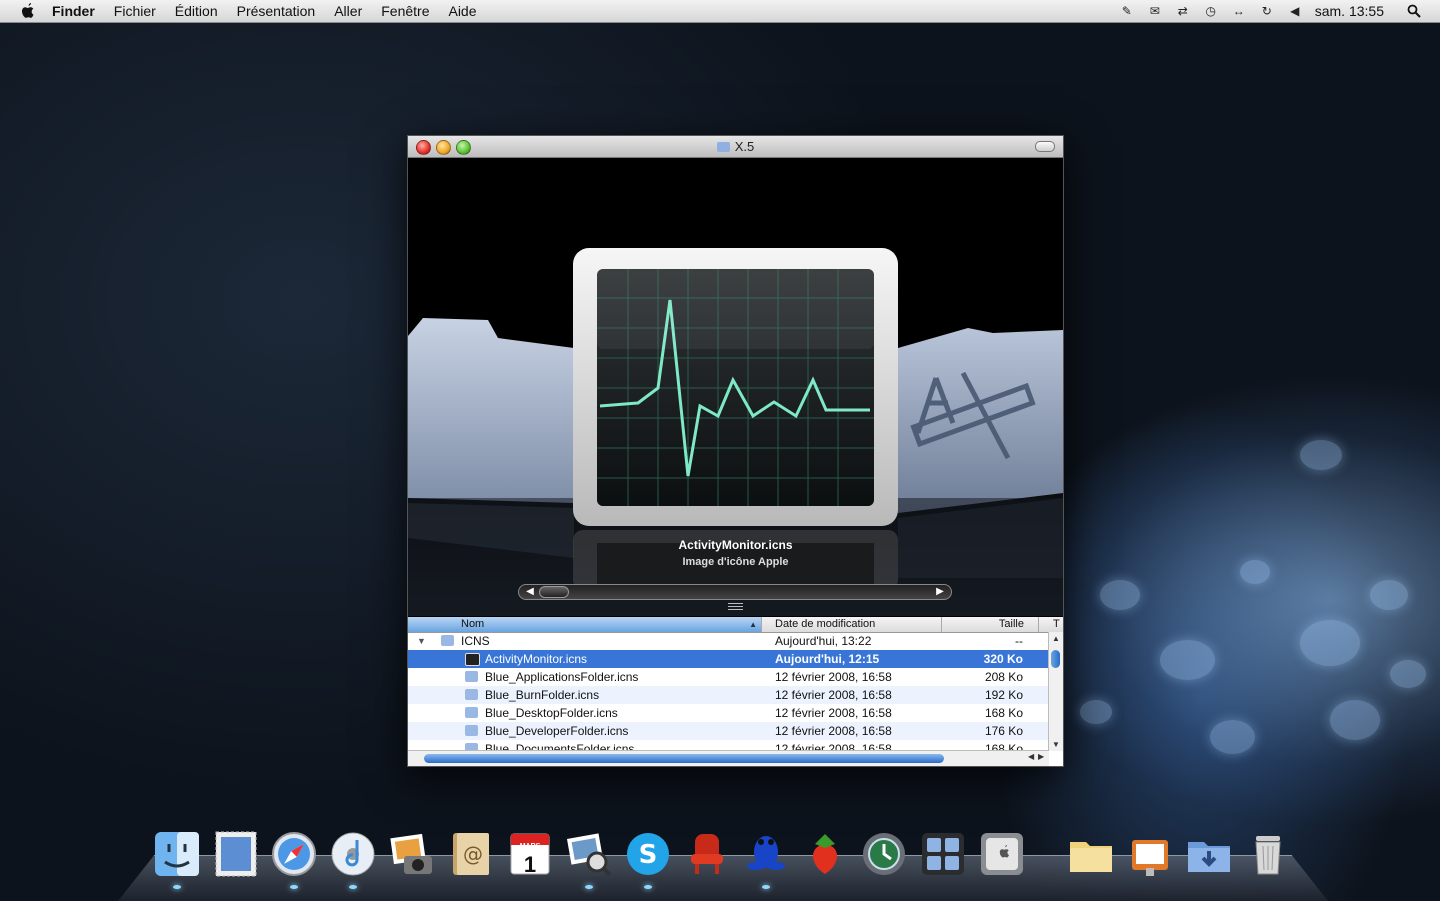 The image size is (1440, 901). Describe the element at coordinates (73, 11) in the screenshot. I see `menu-app-finder: Finder` at that location.